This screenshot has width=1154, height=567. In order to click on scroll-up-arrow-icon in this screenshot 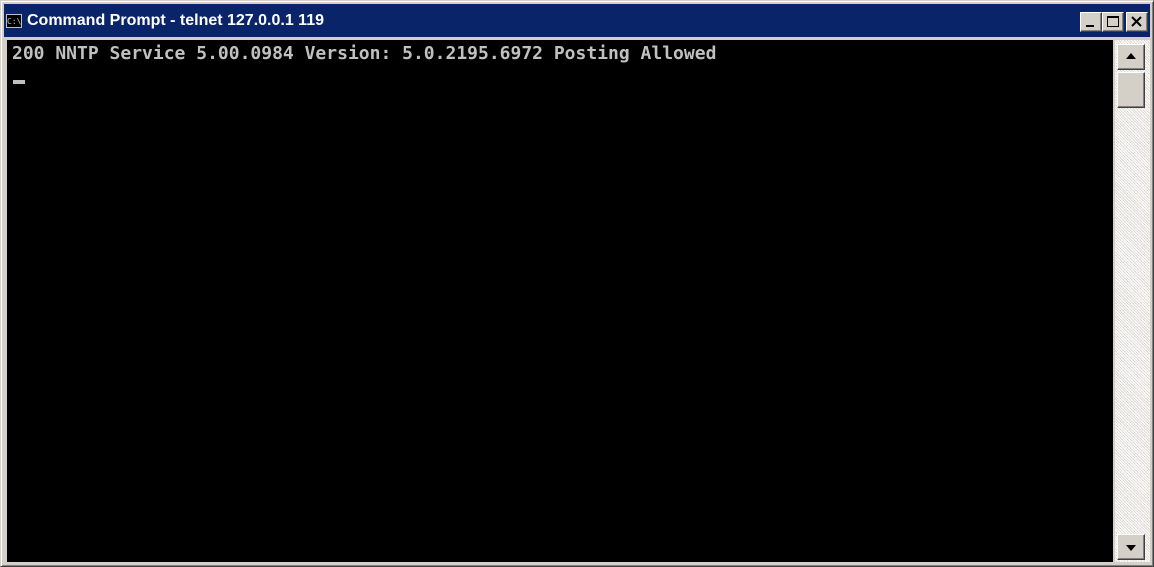, I will do `click(1131, 56)`.